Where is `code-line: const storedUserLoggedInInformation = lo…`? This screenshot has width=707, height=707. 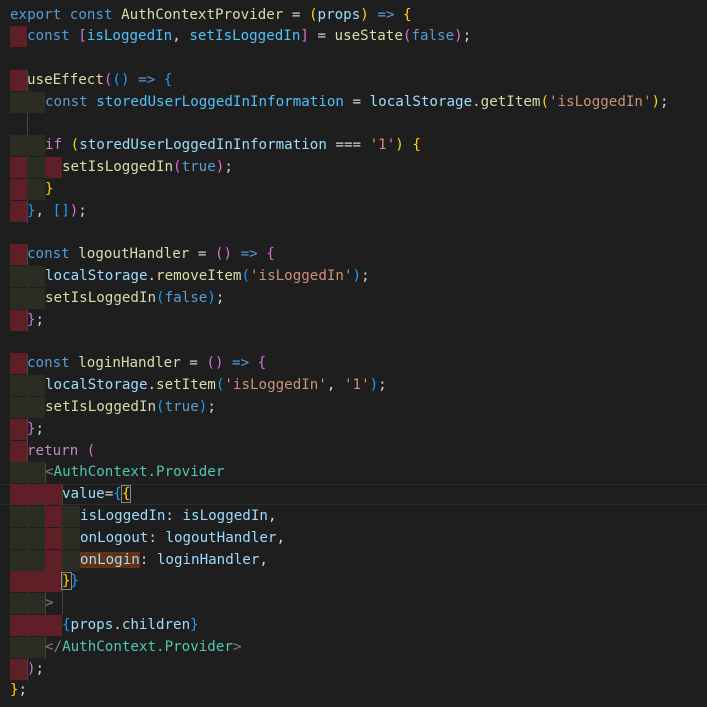 code-line: const storedUserLoggedInInformation = lo… is located at coordinates (353, 102).